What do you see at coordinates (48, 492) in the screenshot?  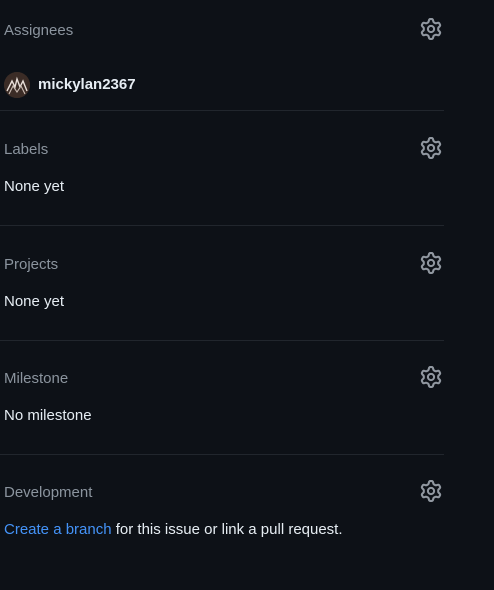 I see `development-title: Development` at bounding box center [48, 492].